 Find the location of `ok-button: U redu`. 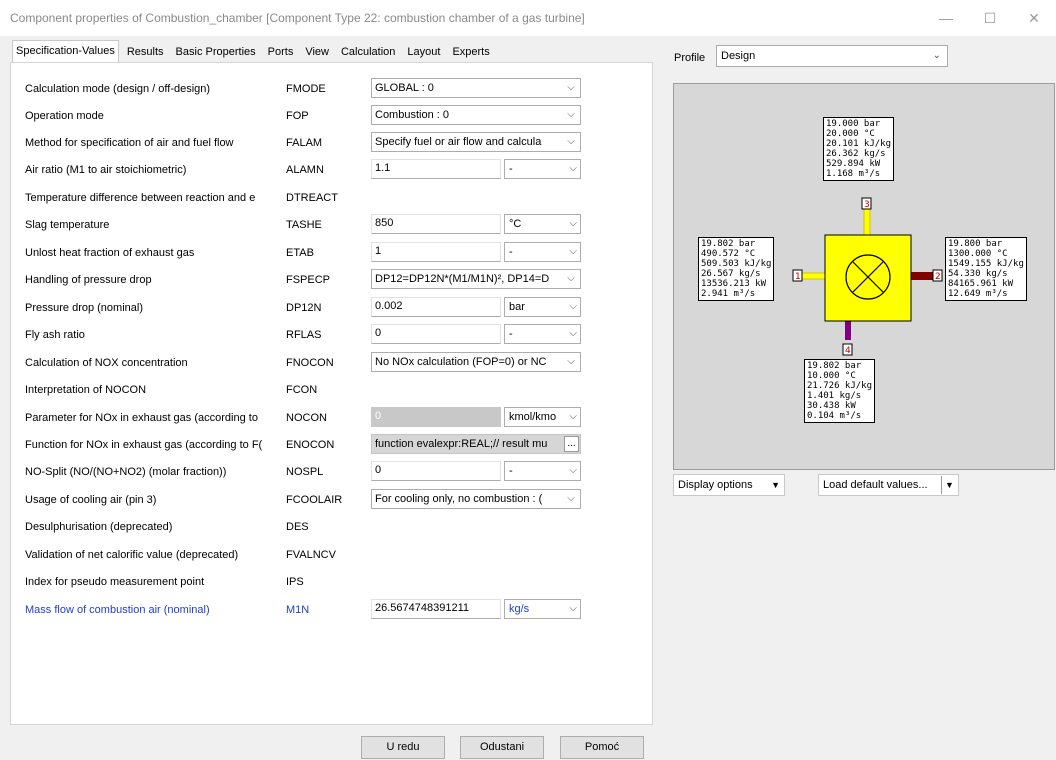

ok-button: U redu is located at coordinates (403, 747).